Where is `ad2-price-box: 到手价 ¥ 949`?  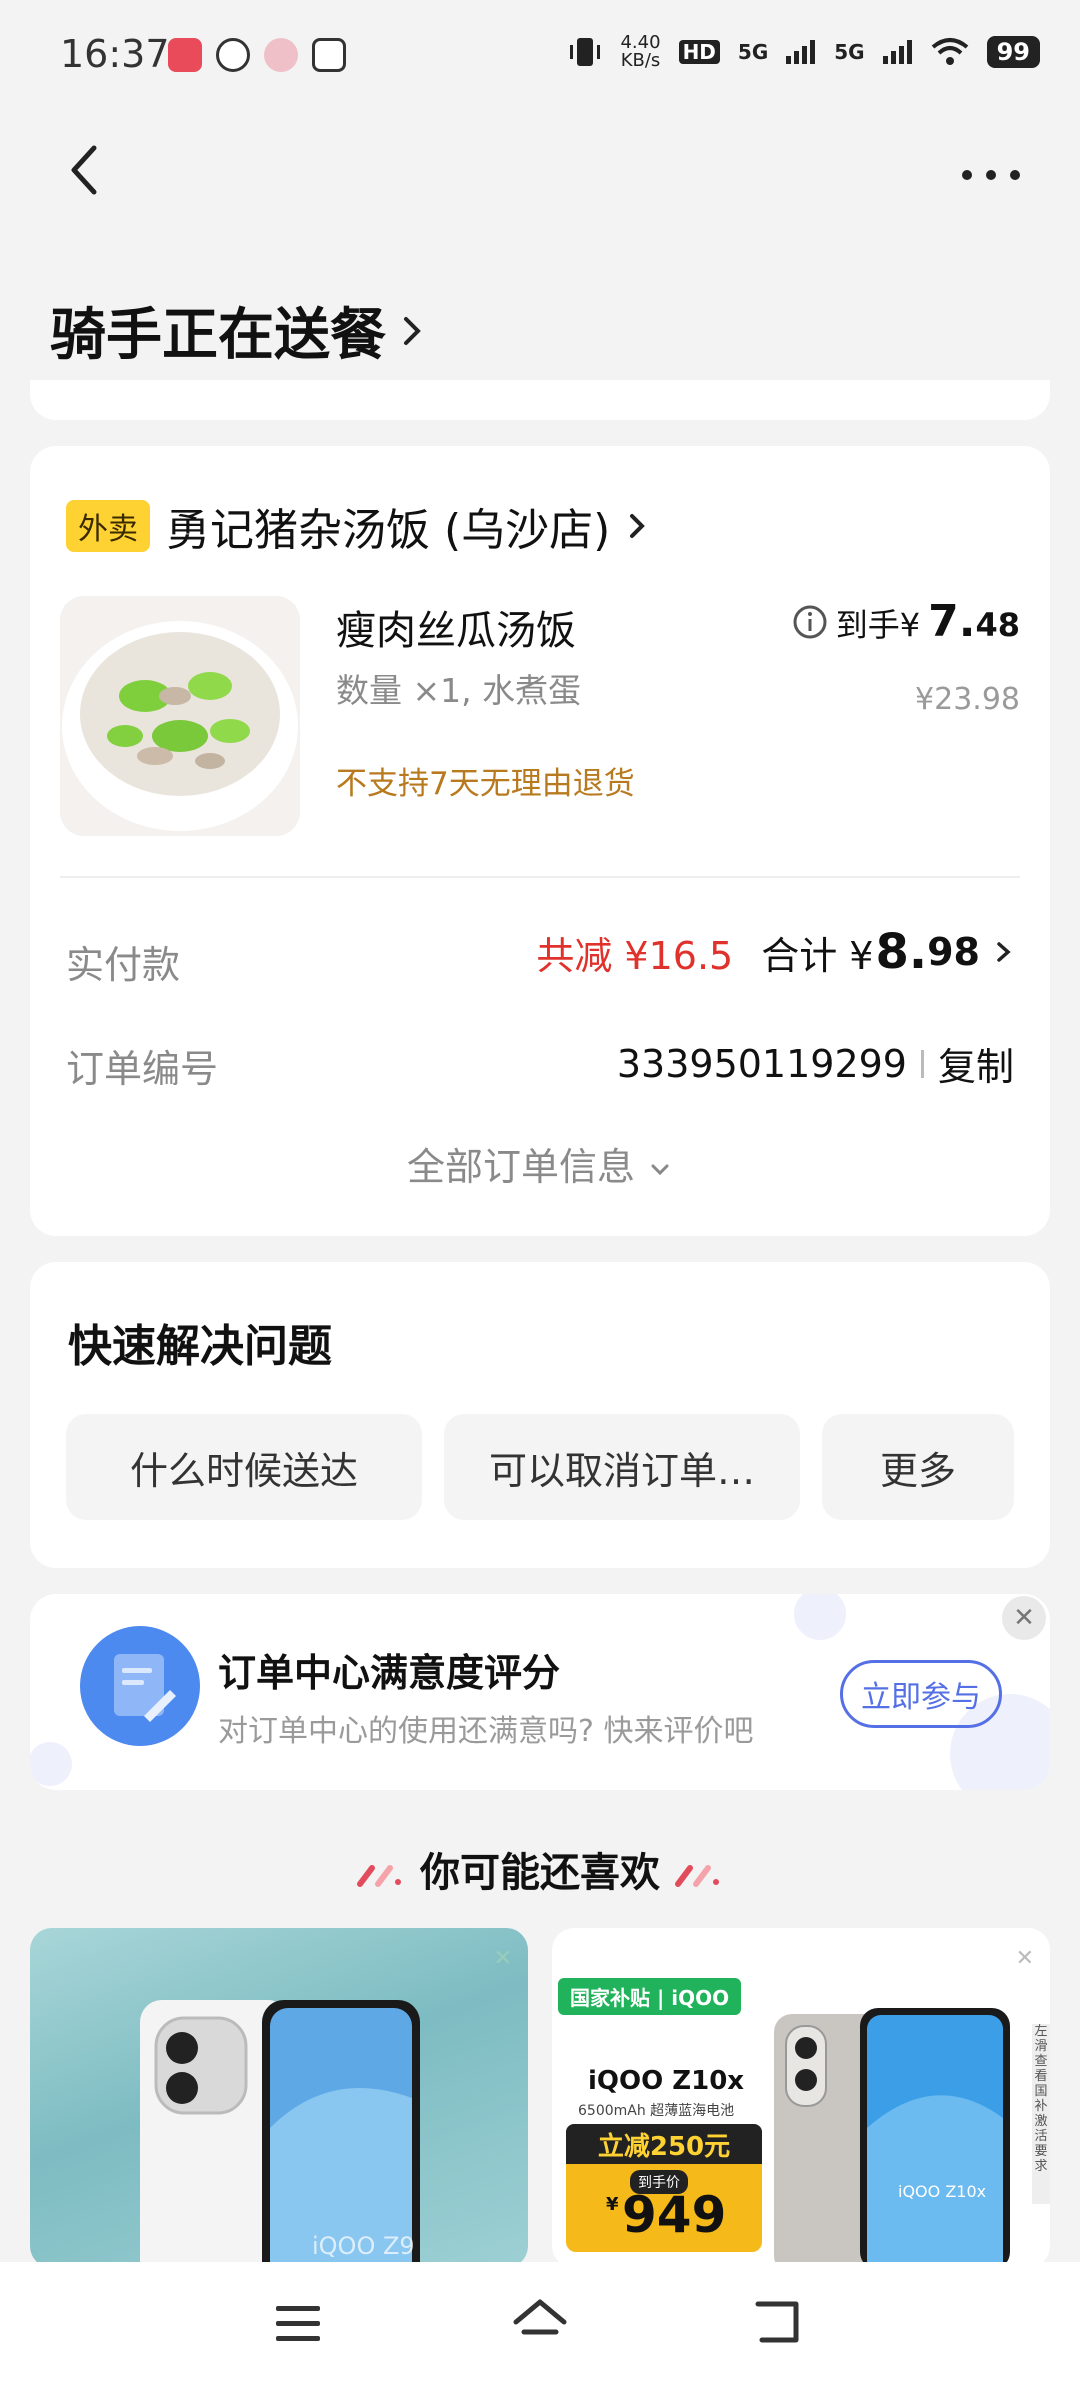
ad2-price-box: 到手价 ¥ 949 is located at coordinates (664, 2208).